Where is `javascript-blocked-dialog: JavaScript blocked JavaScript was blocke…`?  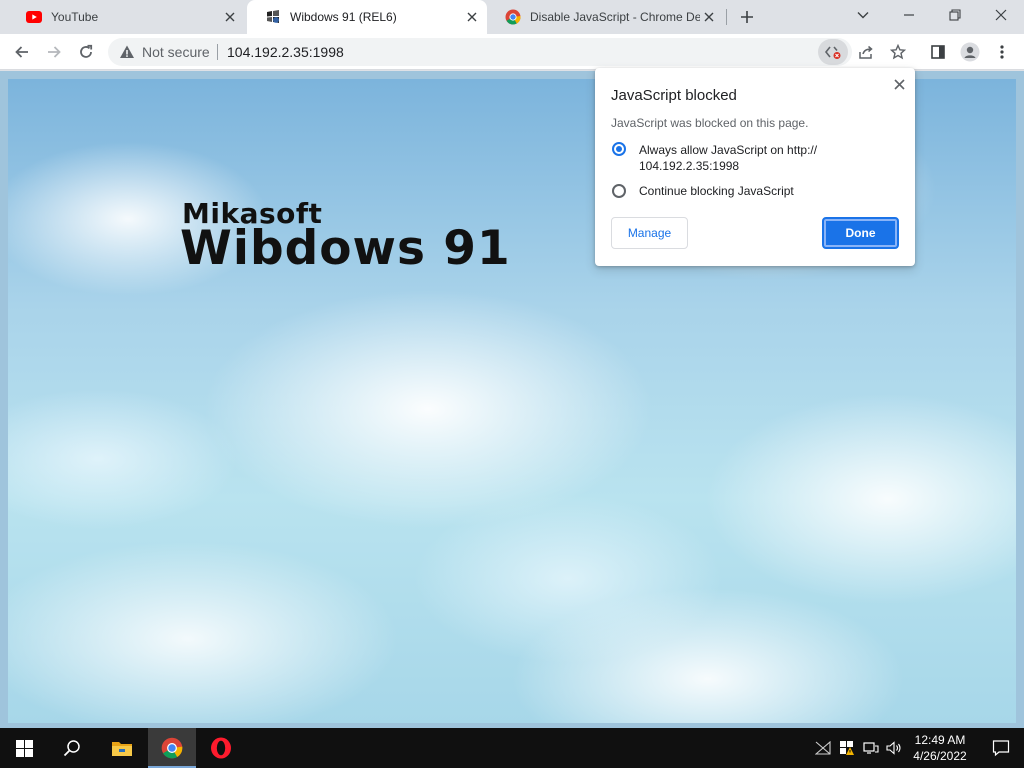 javascript-blocked-dialog: JavaScript blocked JavaScript was blocke… is located at coordinates (755, 167).